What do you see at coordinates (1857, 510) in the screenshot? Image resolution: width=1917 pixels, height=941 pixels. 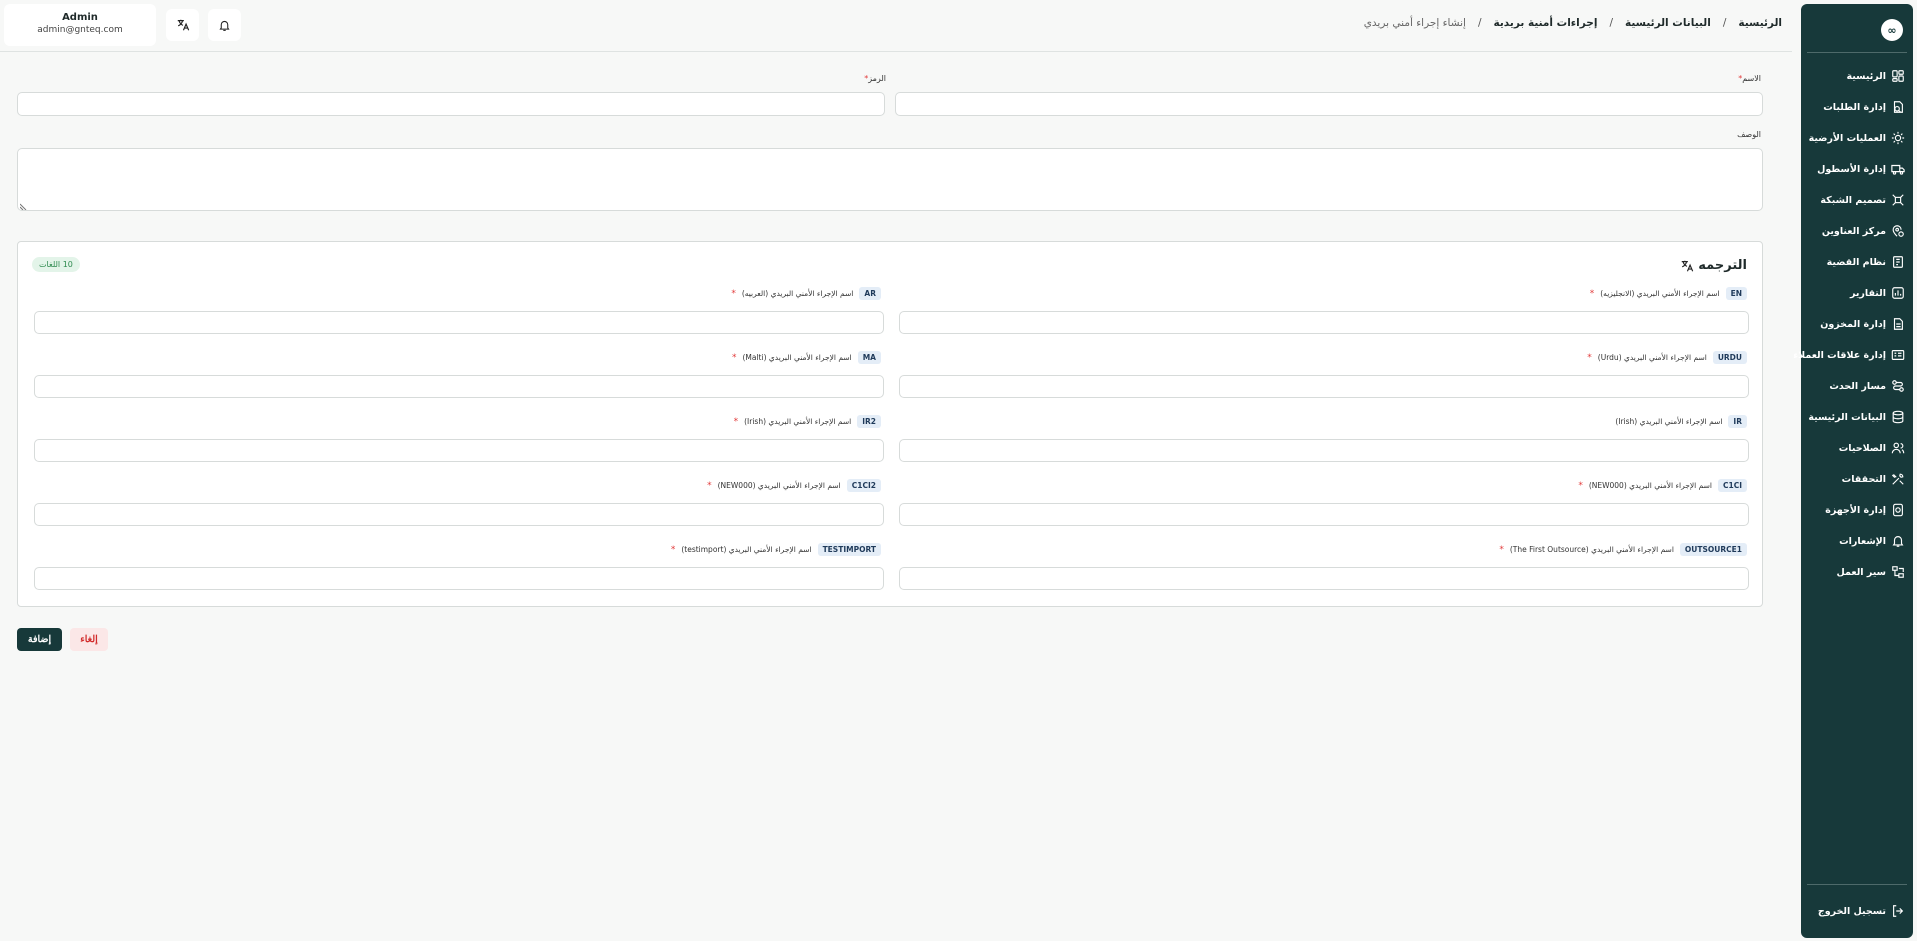 I see `sidebar-item-devices: إدارة الأجهزة` at bounding box center [1857, 510].